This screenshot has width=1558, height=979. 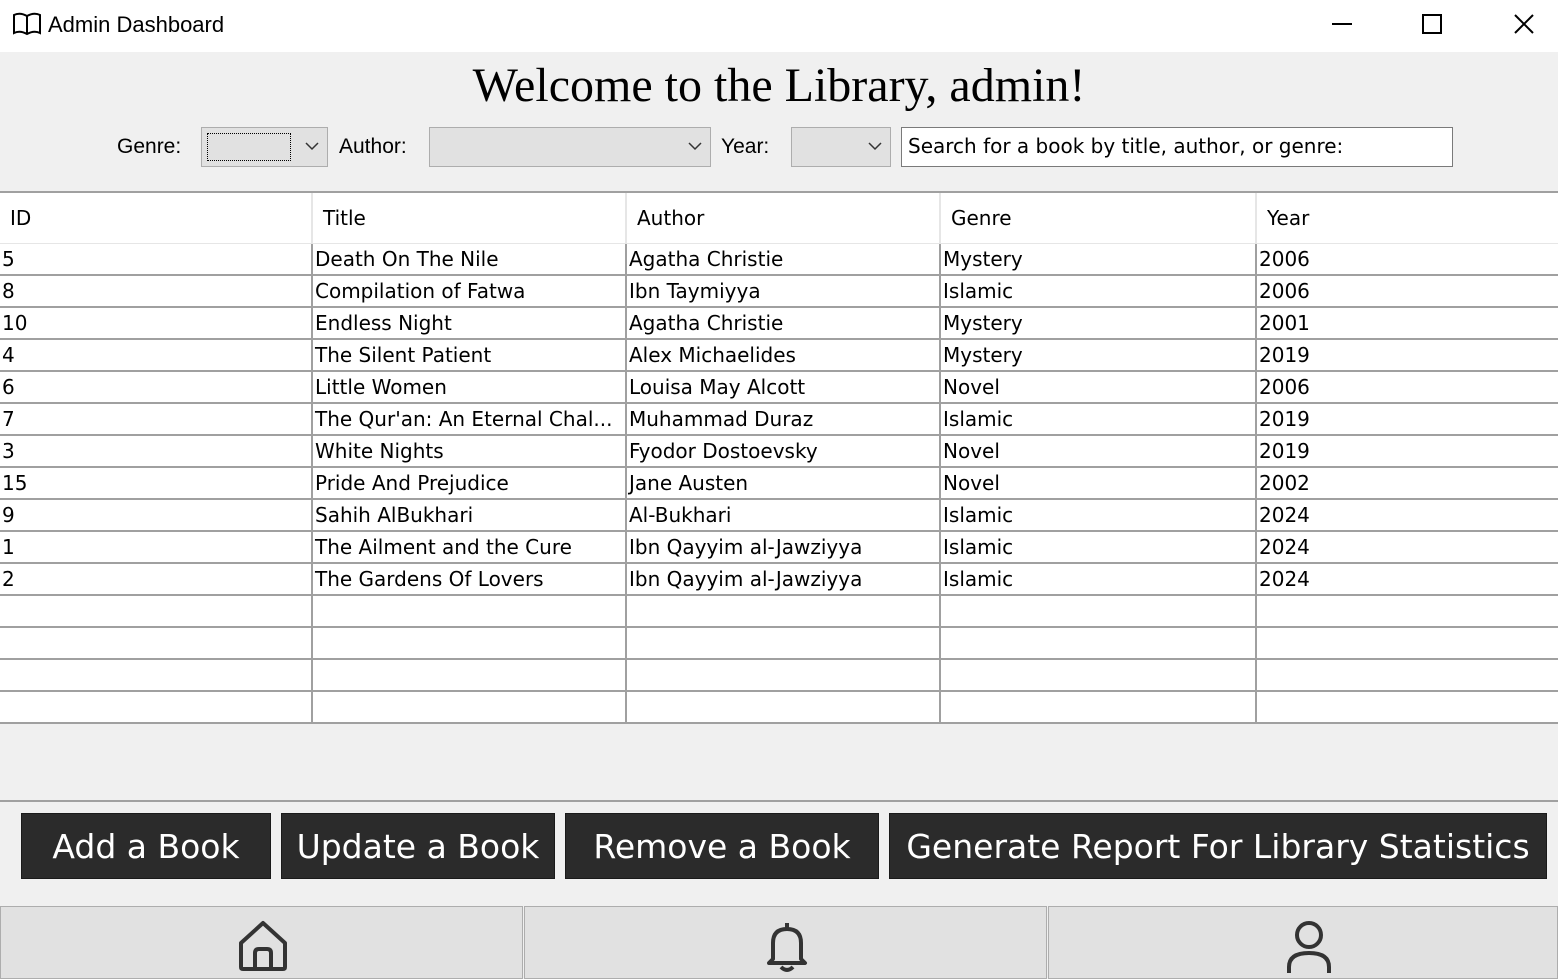 What do you see at coordinates (785, 942) in the screenshot?
I see `nav-notifications` at bounding box center [785, 942].